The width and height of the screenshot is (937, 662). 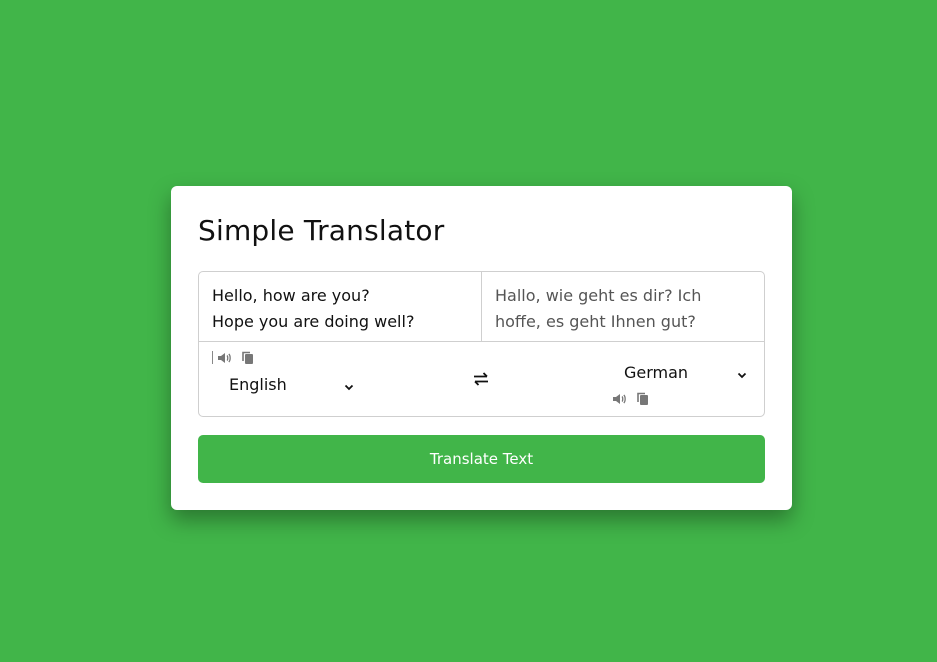 I want to click on exchange-icon, so click(x=481, y=379).